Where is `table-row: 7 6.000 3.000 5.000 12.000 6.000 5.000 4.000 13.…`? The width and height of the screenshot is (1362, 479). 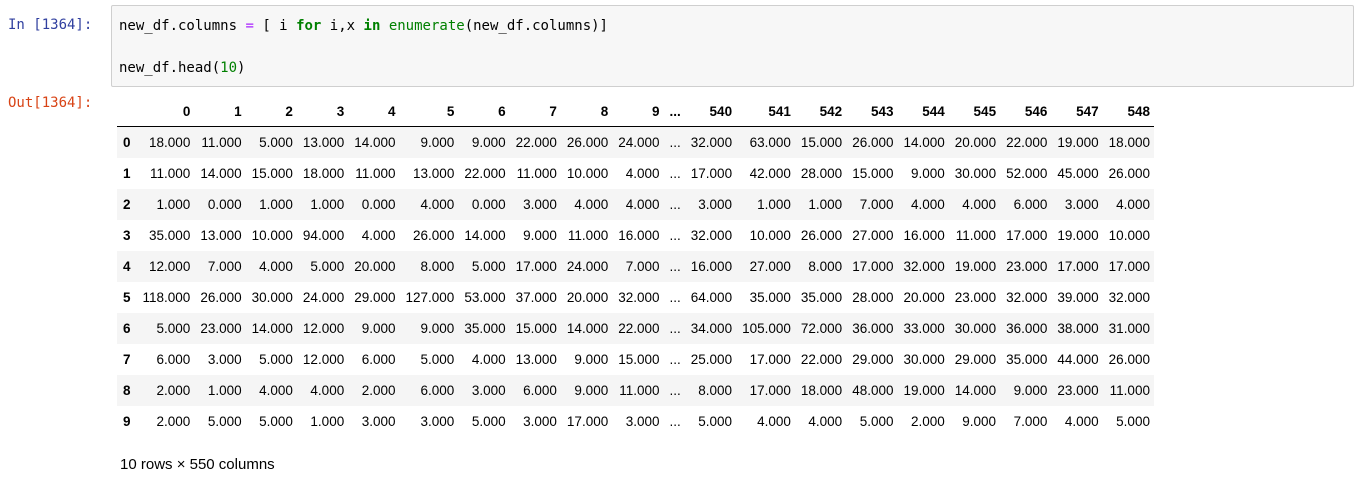
table-row: 7 6.000 3.000 5.000 12.000 6.000 5.000 4.000 13.… is located at coordinates (635, 359).